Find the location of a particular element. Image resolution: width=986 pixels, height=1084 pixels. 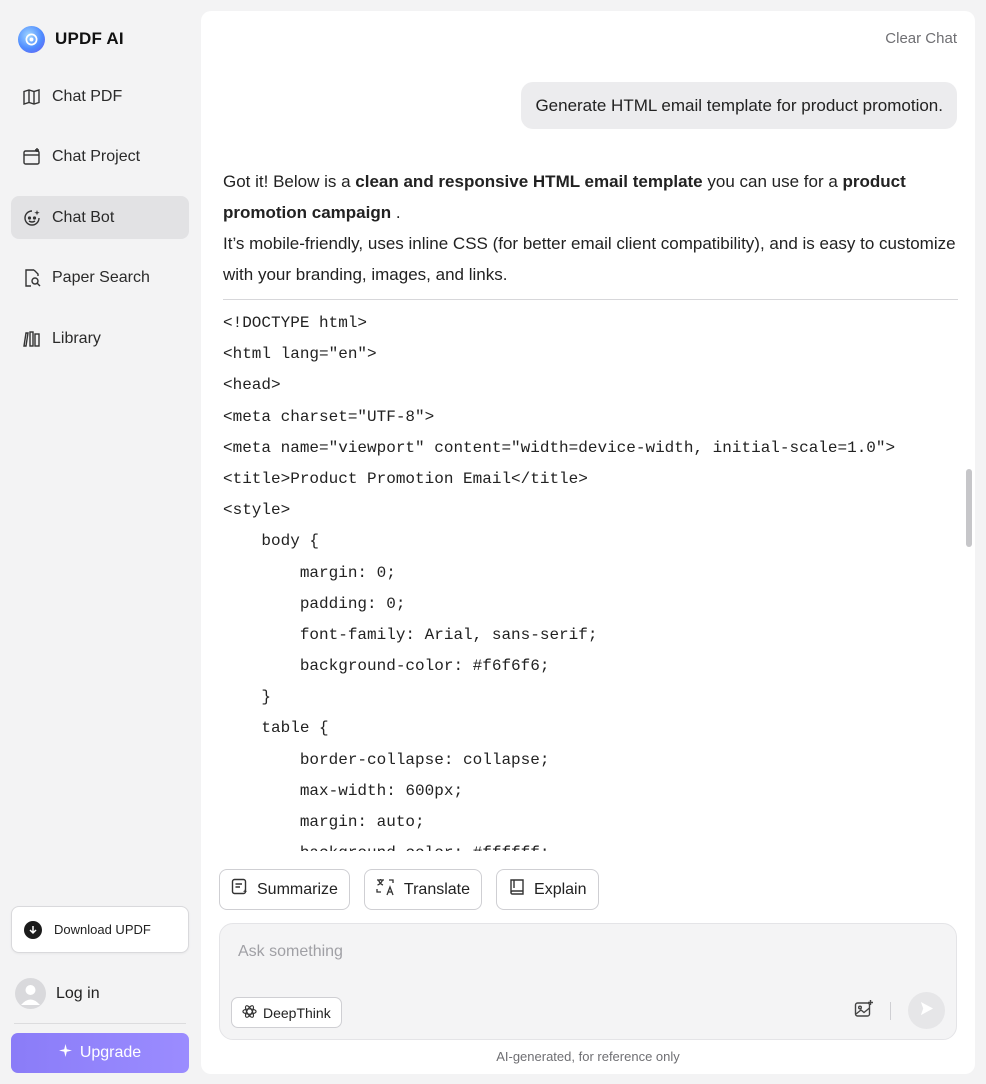

download-updf-button: Download UPDF is located at coordinates (100, 929).